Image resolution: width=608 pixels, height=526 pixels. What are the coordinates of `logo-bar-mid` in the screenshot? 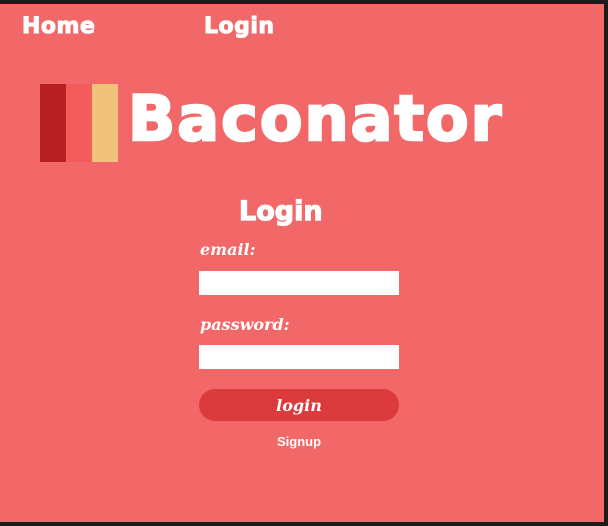 It's located at (79, 123).